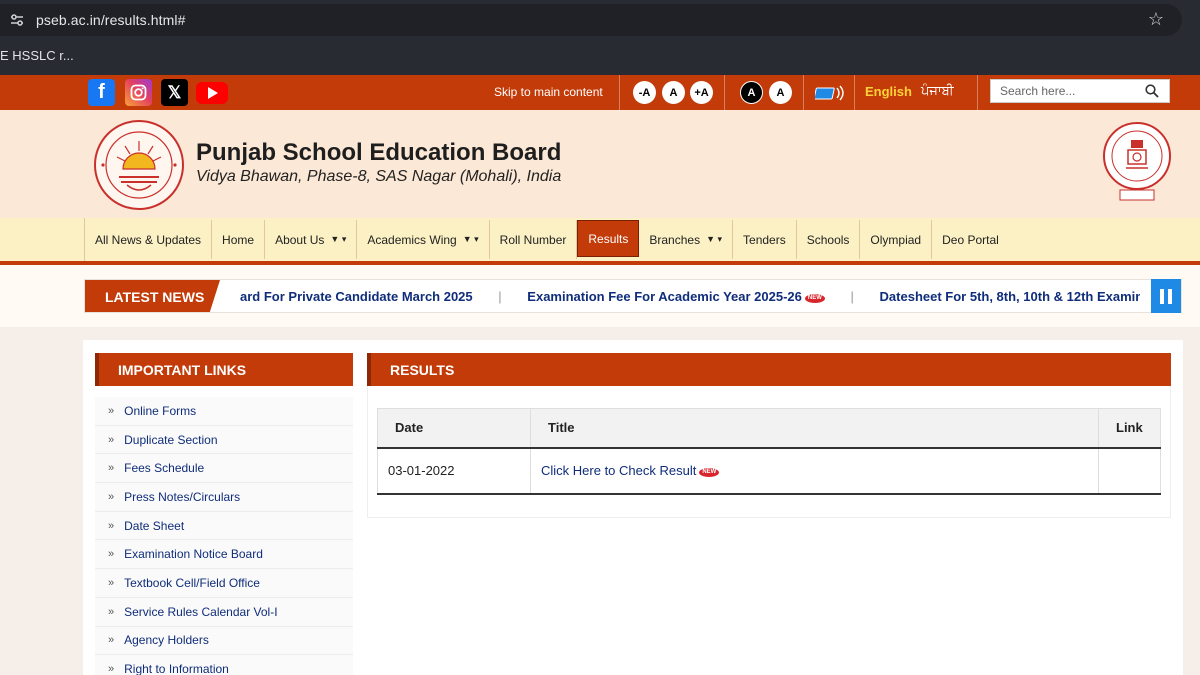 The height and width of the screenshot is (675, 1200). Describe the element at coordinates (224, 411) in the screenshot. I see `sidebar-item-online-forms: » Online Forms` at that location.